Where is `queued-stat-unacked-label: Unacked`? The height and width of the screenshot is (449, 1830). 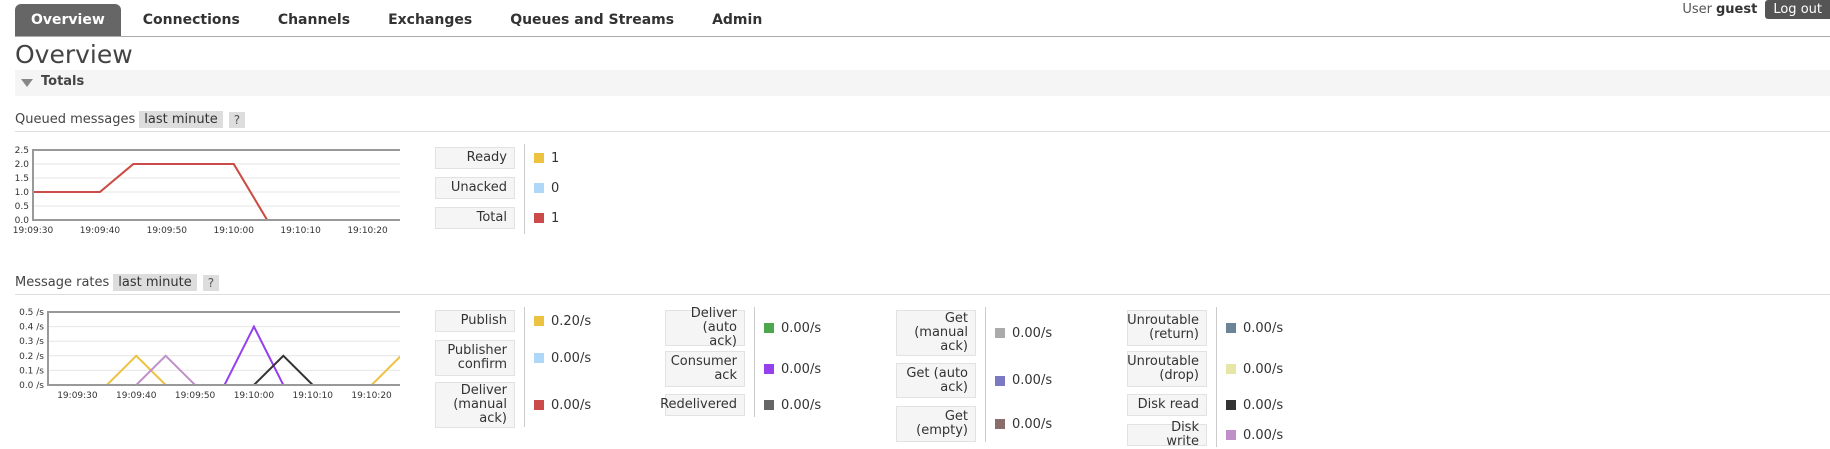 queued-stat-unacked-label: Unacked is located at coordinates (475, 188).